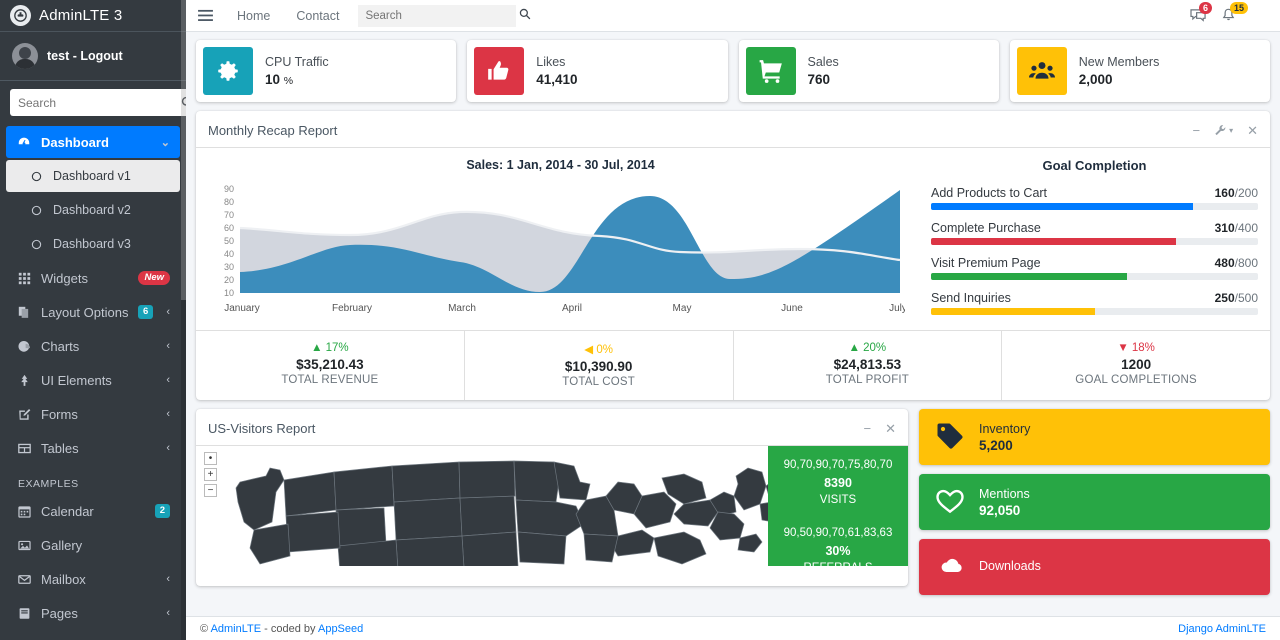 Image resolution: width=1280 pixels, height=640 pixels. I want to click on widget-content: Inventory 5,200, so click(1004, 437).